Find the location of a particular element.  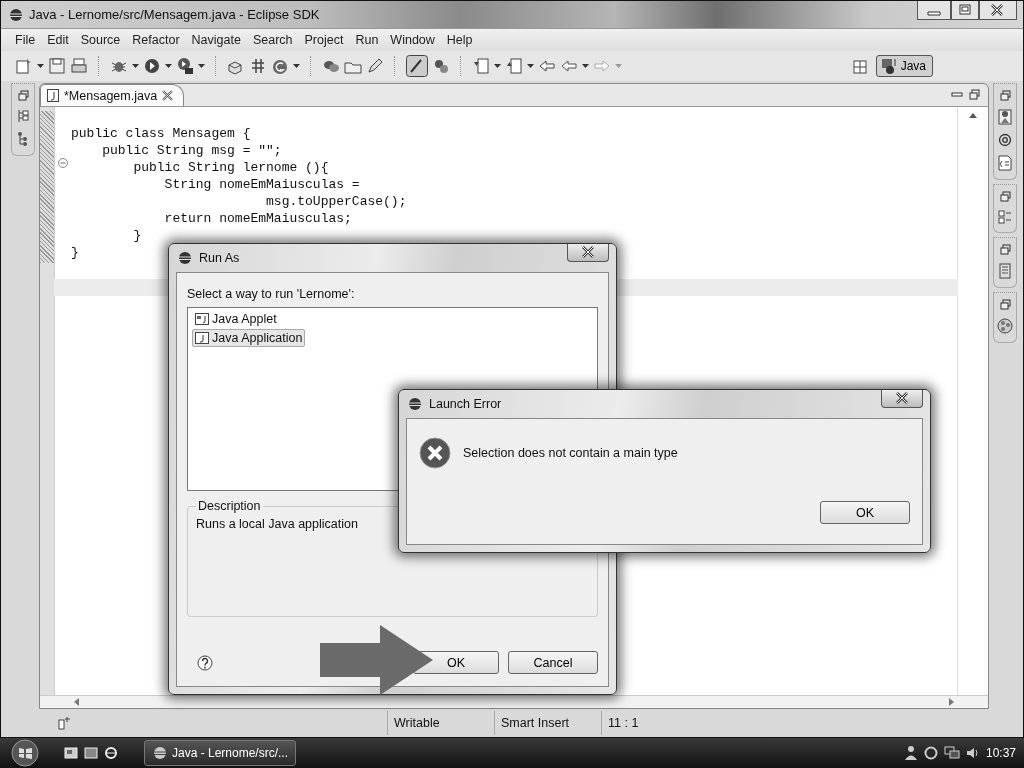

list-item: Java Application is located at coordinates (249, 338).